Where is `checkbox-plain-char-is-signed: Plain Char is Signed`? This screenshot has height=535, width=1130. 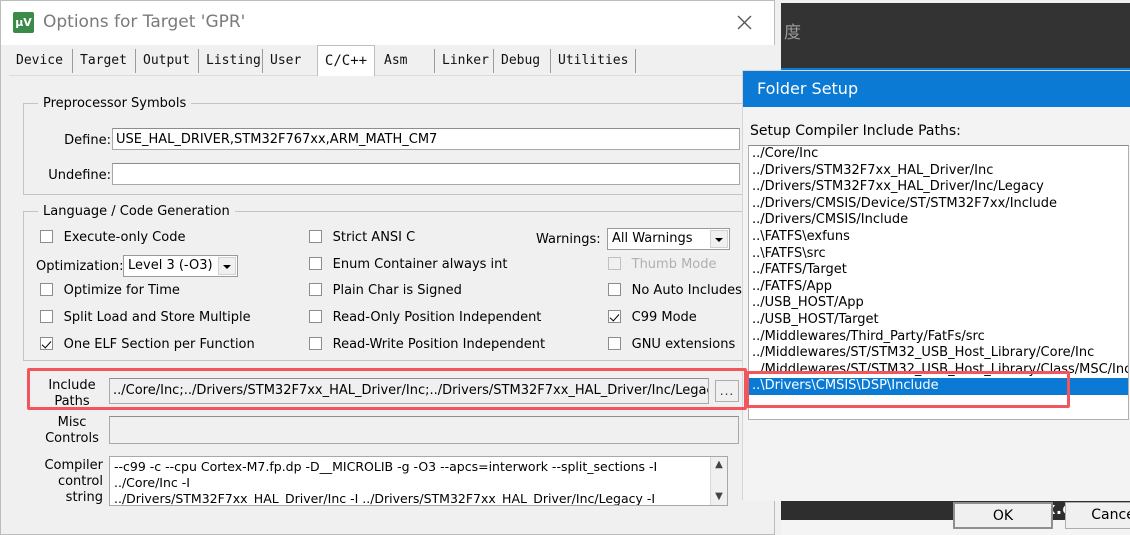
checkbox-plain-char-is-signed: Plain Char is Signed is located at coordinates (385, 292).